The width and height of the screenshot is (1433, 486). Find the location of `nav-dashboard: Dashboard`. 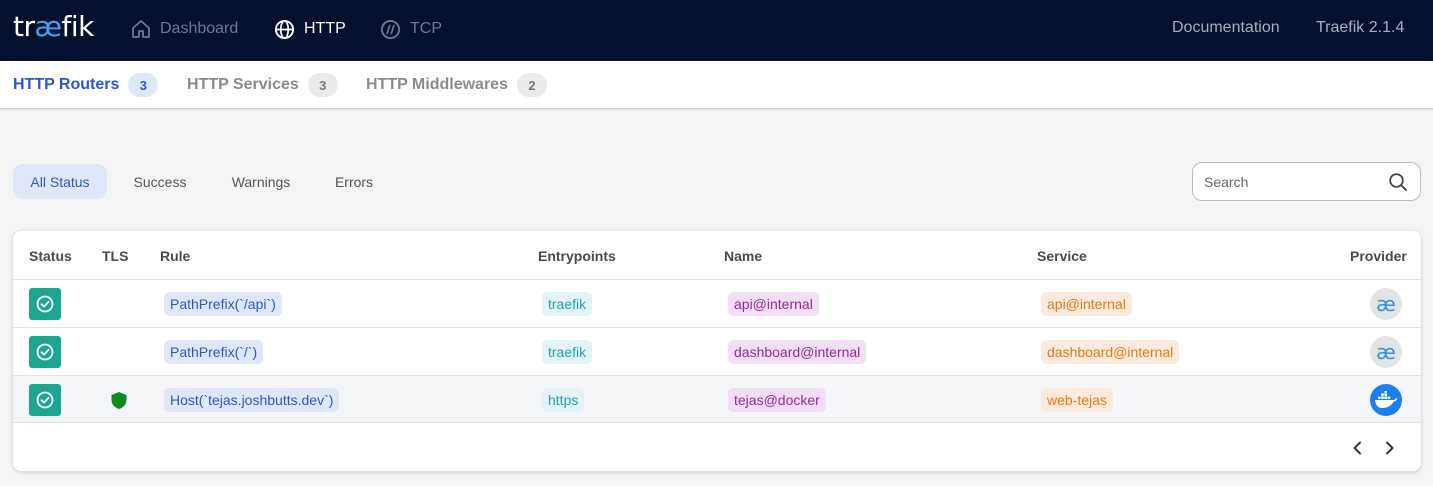

nav-dashboard: Dashboard is located at coordinates (184, 29).